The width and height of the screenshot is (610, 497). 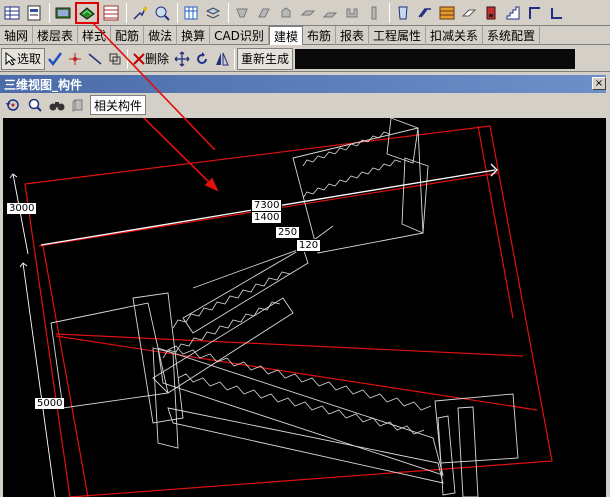 What do you see at coordinates (57, 105) in the screenshot?
I see `binoculars-icon` at bounding box center [57, 105].